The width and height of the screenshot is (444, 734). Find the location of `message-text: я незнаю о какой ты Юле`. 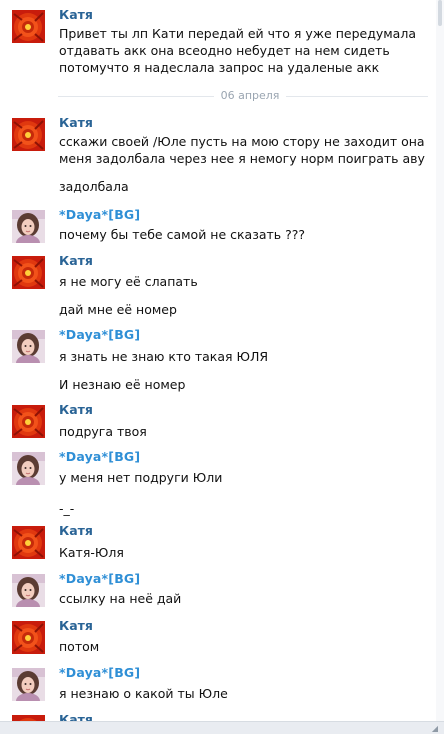

message-text: я незнаю о какой ты Юле is located at coordinates (143, 693).